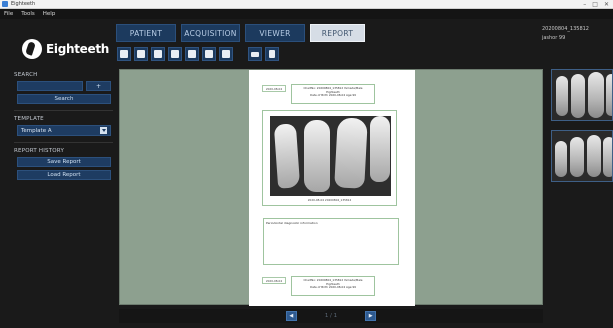  I want to click on split-view-icon, so click(272, 54).